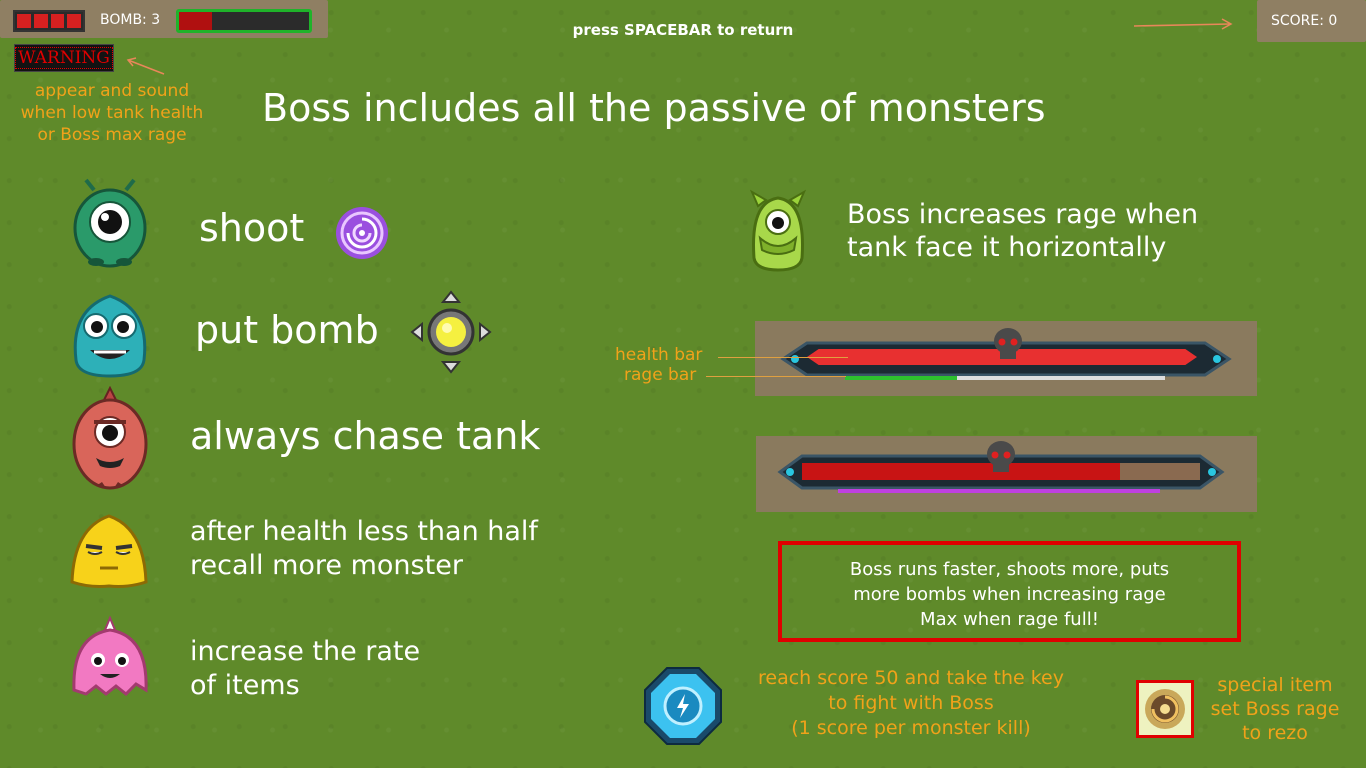 Image resolution: width=1366 pixels, height=768 pixels. I want to click on boss-key-icon, so click(683, 706).